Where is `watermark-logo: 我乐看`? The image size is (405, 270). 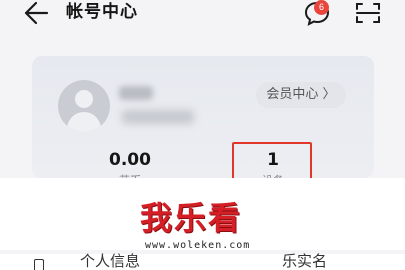
watermark-logo: 我乐看 is located at coordinates (191, 218).